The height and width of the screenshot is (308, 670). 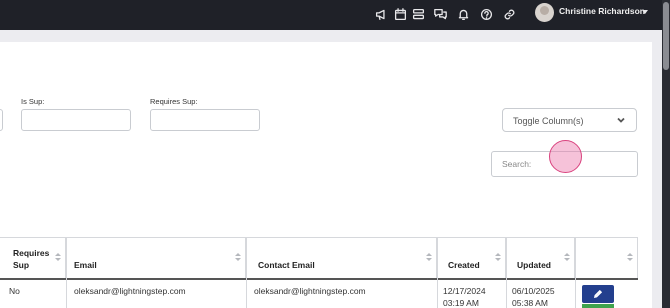 What do you see at coordinates (21, 265) in the screenshot?
I see `header-line-2: Sup` at bounding box center [21, 265].